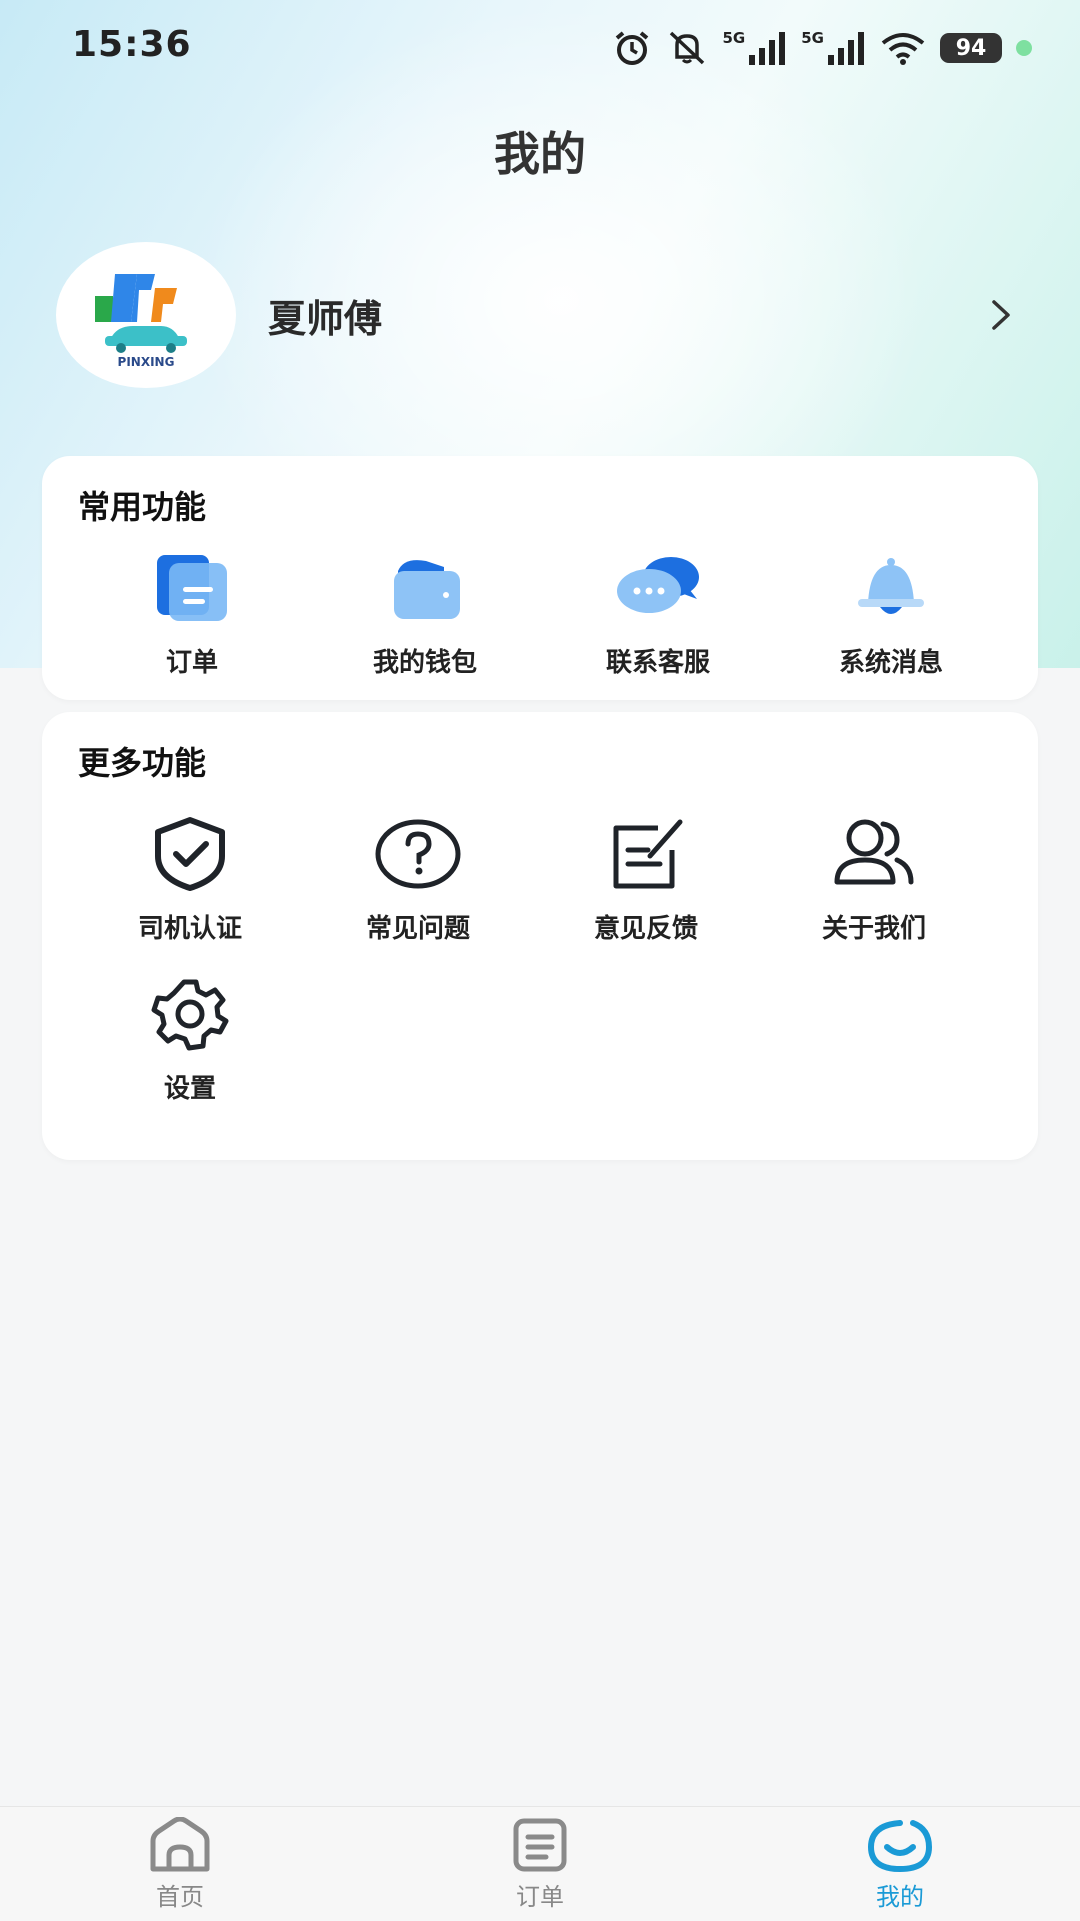 The width and height of the screenshot is (1080, 1921). I want to click on mute-icon, so click(686, 48).